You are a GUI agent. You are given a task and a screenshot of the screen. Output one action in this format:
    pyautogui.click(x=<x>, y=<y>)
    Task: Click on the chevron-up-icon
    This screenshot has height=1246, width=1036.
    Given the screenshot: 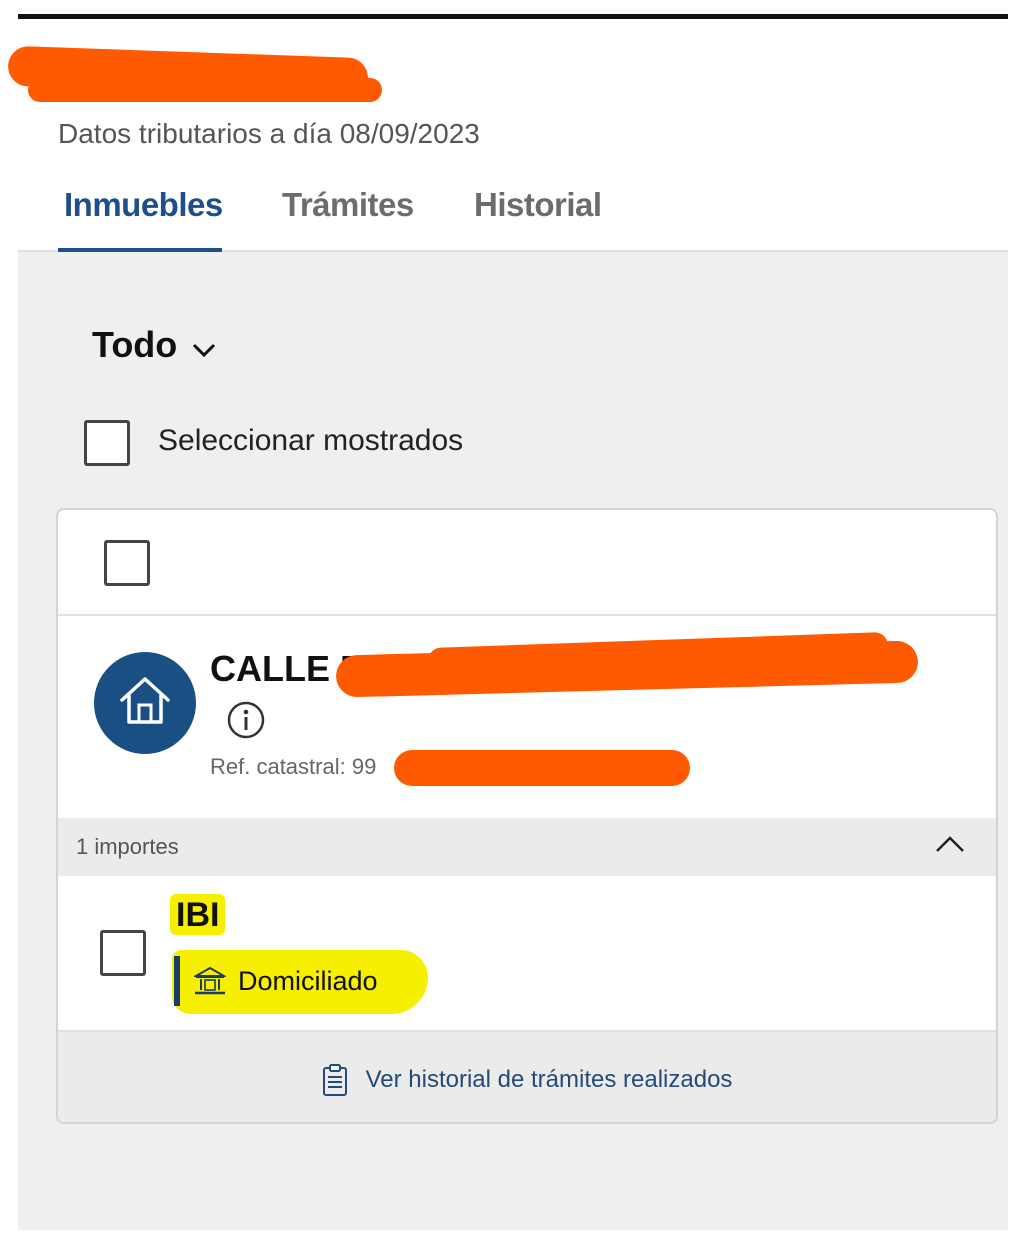 What is the action you would take?
    pyautogui.click(x=950, y=846)
    